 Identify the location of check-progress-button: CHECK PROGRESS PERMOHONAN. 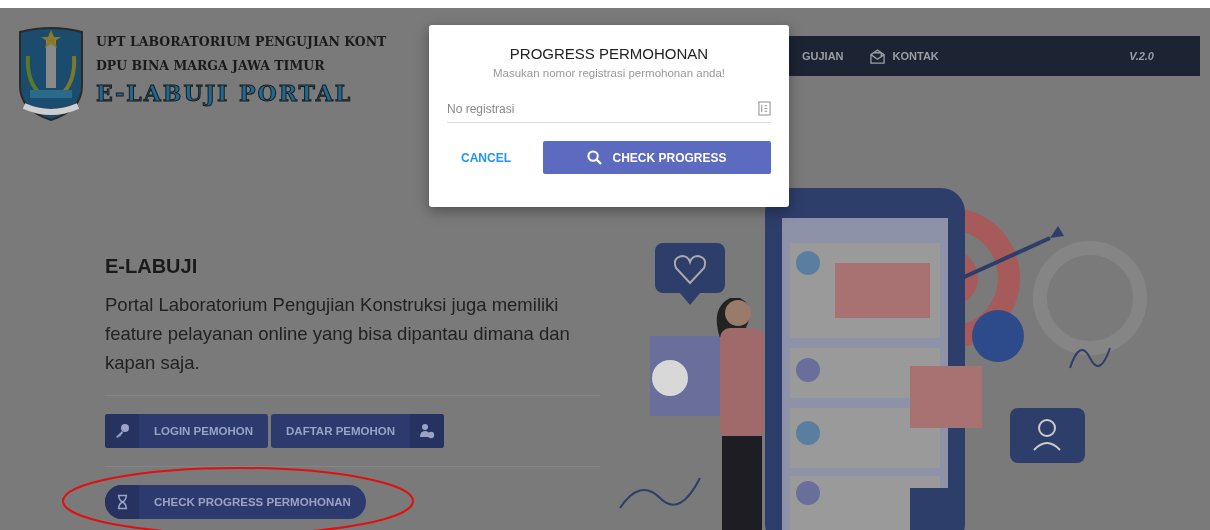
(235, 502).